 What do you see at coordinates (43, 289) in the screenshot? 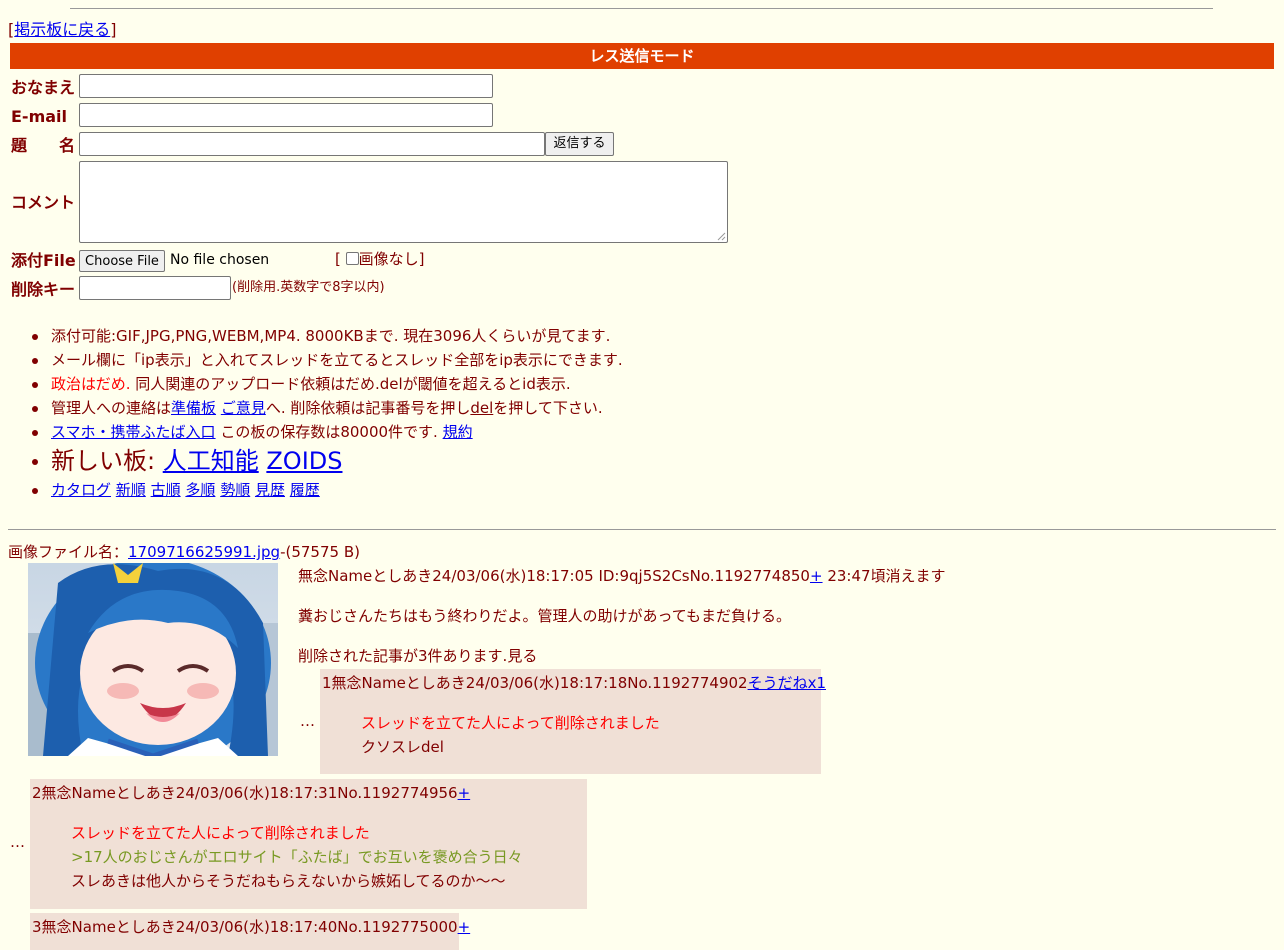
I see `delete-key-label: 削除キー` at bounding box center [43, 289].